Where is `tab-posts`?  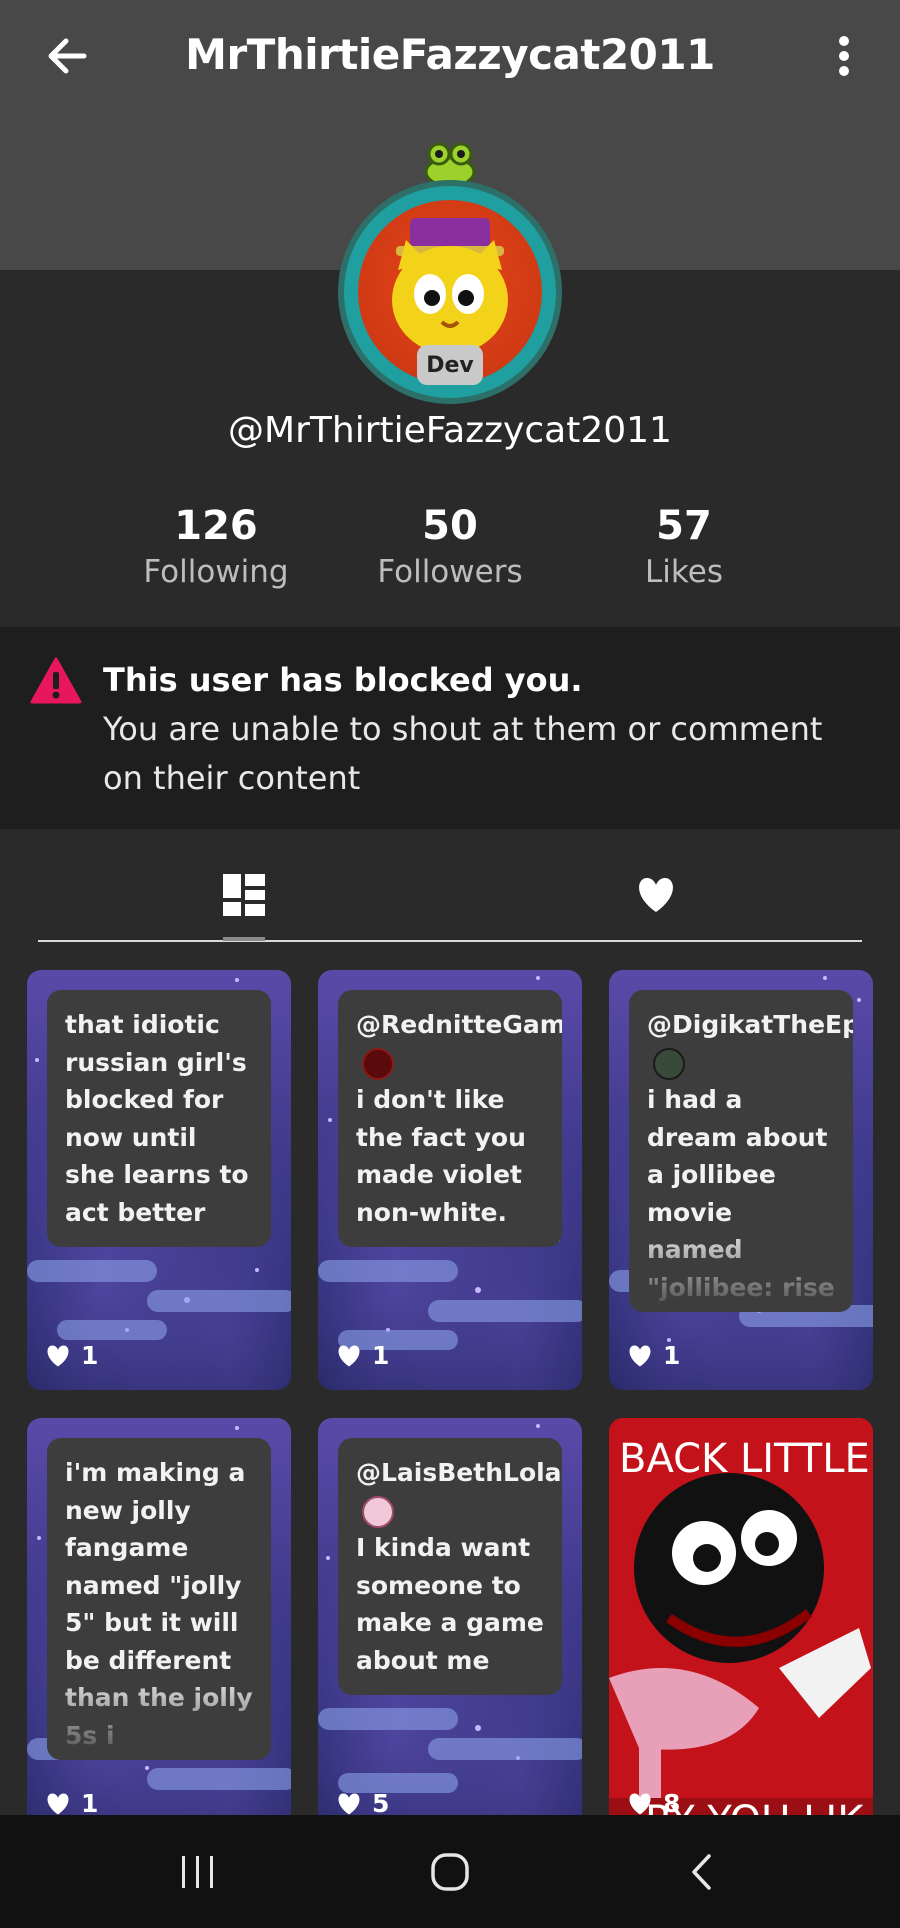 tab-posts is located at coordinates (244, 895).